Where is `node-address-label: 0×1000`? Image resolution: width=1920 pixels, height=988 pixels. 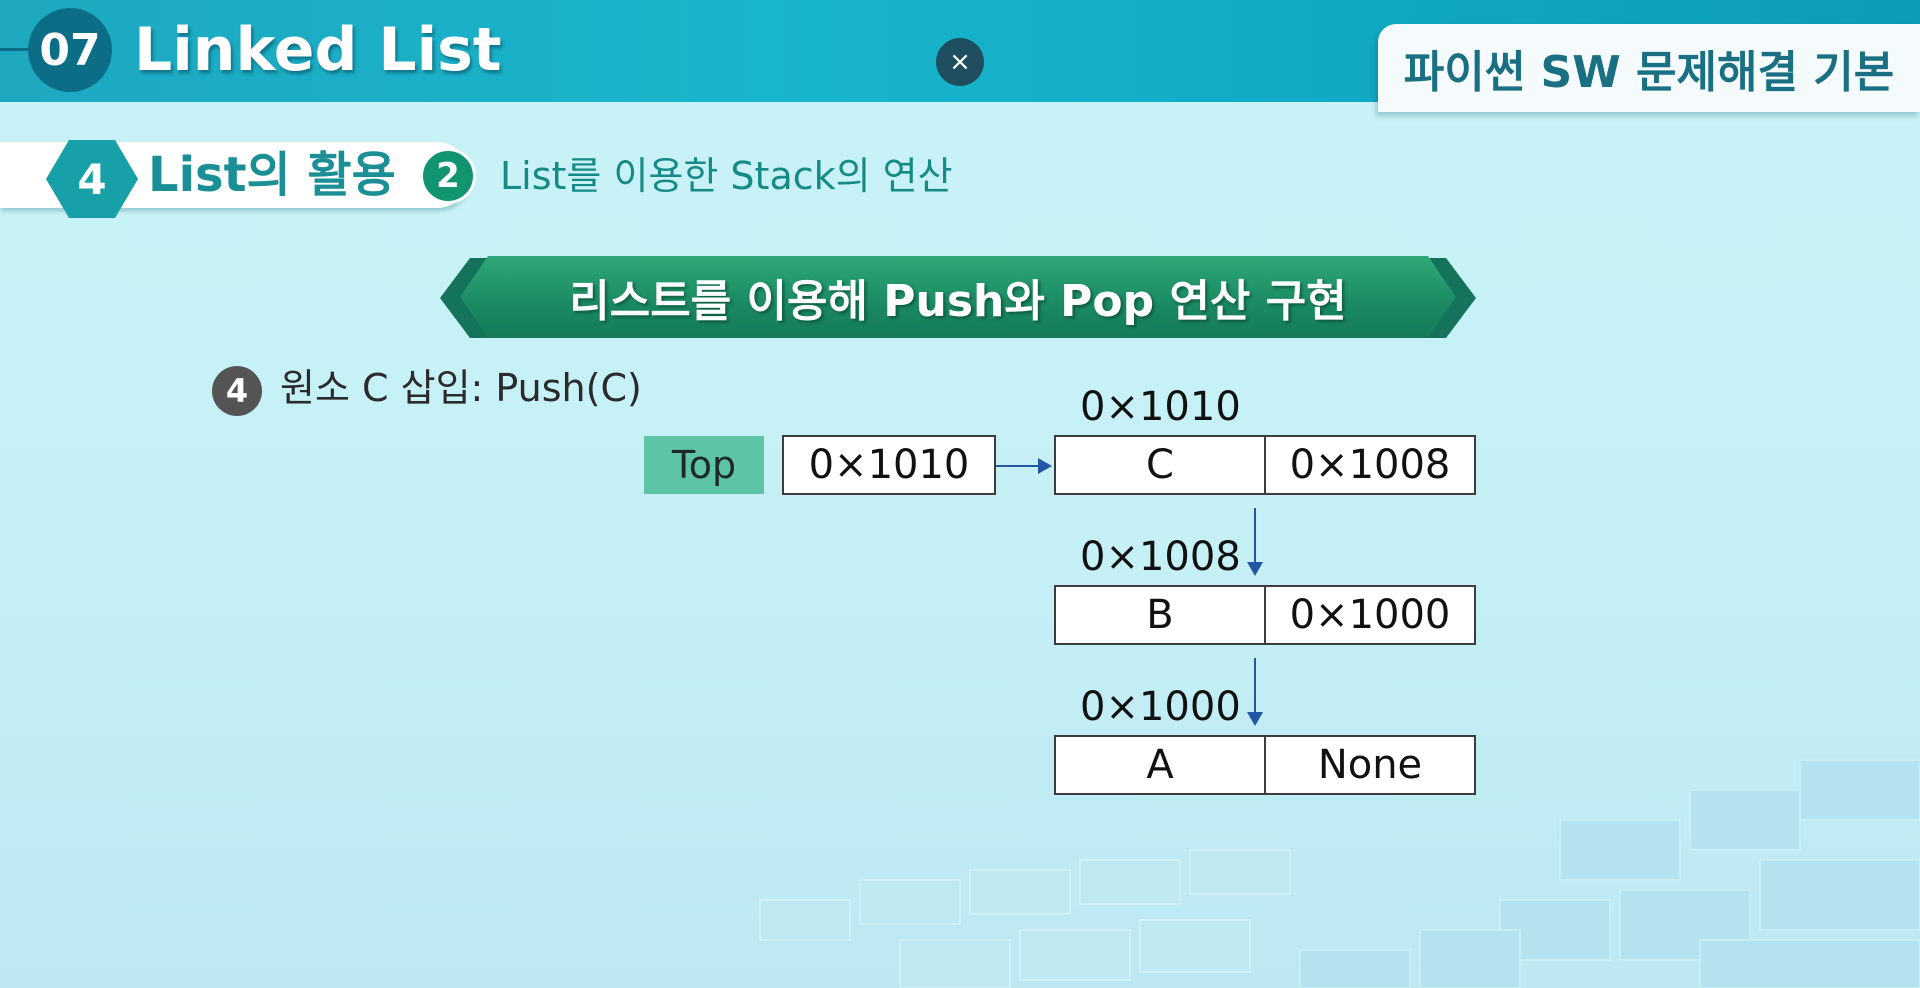 node-address-label: 0×1000 is located at coordinates (1160, 707).